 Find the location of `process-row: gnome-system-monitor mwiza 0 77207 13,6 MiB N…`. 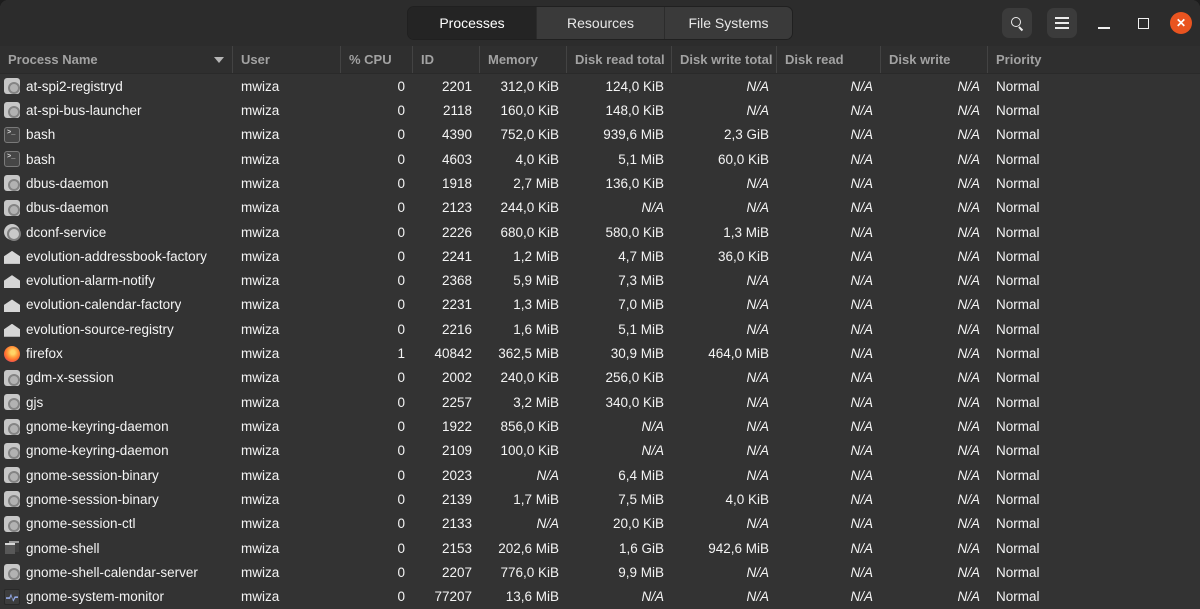

process-row: gnome-system-monitor mwiza 0 77207 13,6 MiB N… is located at coordinates (600, 597).